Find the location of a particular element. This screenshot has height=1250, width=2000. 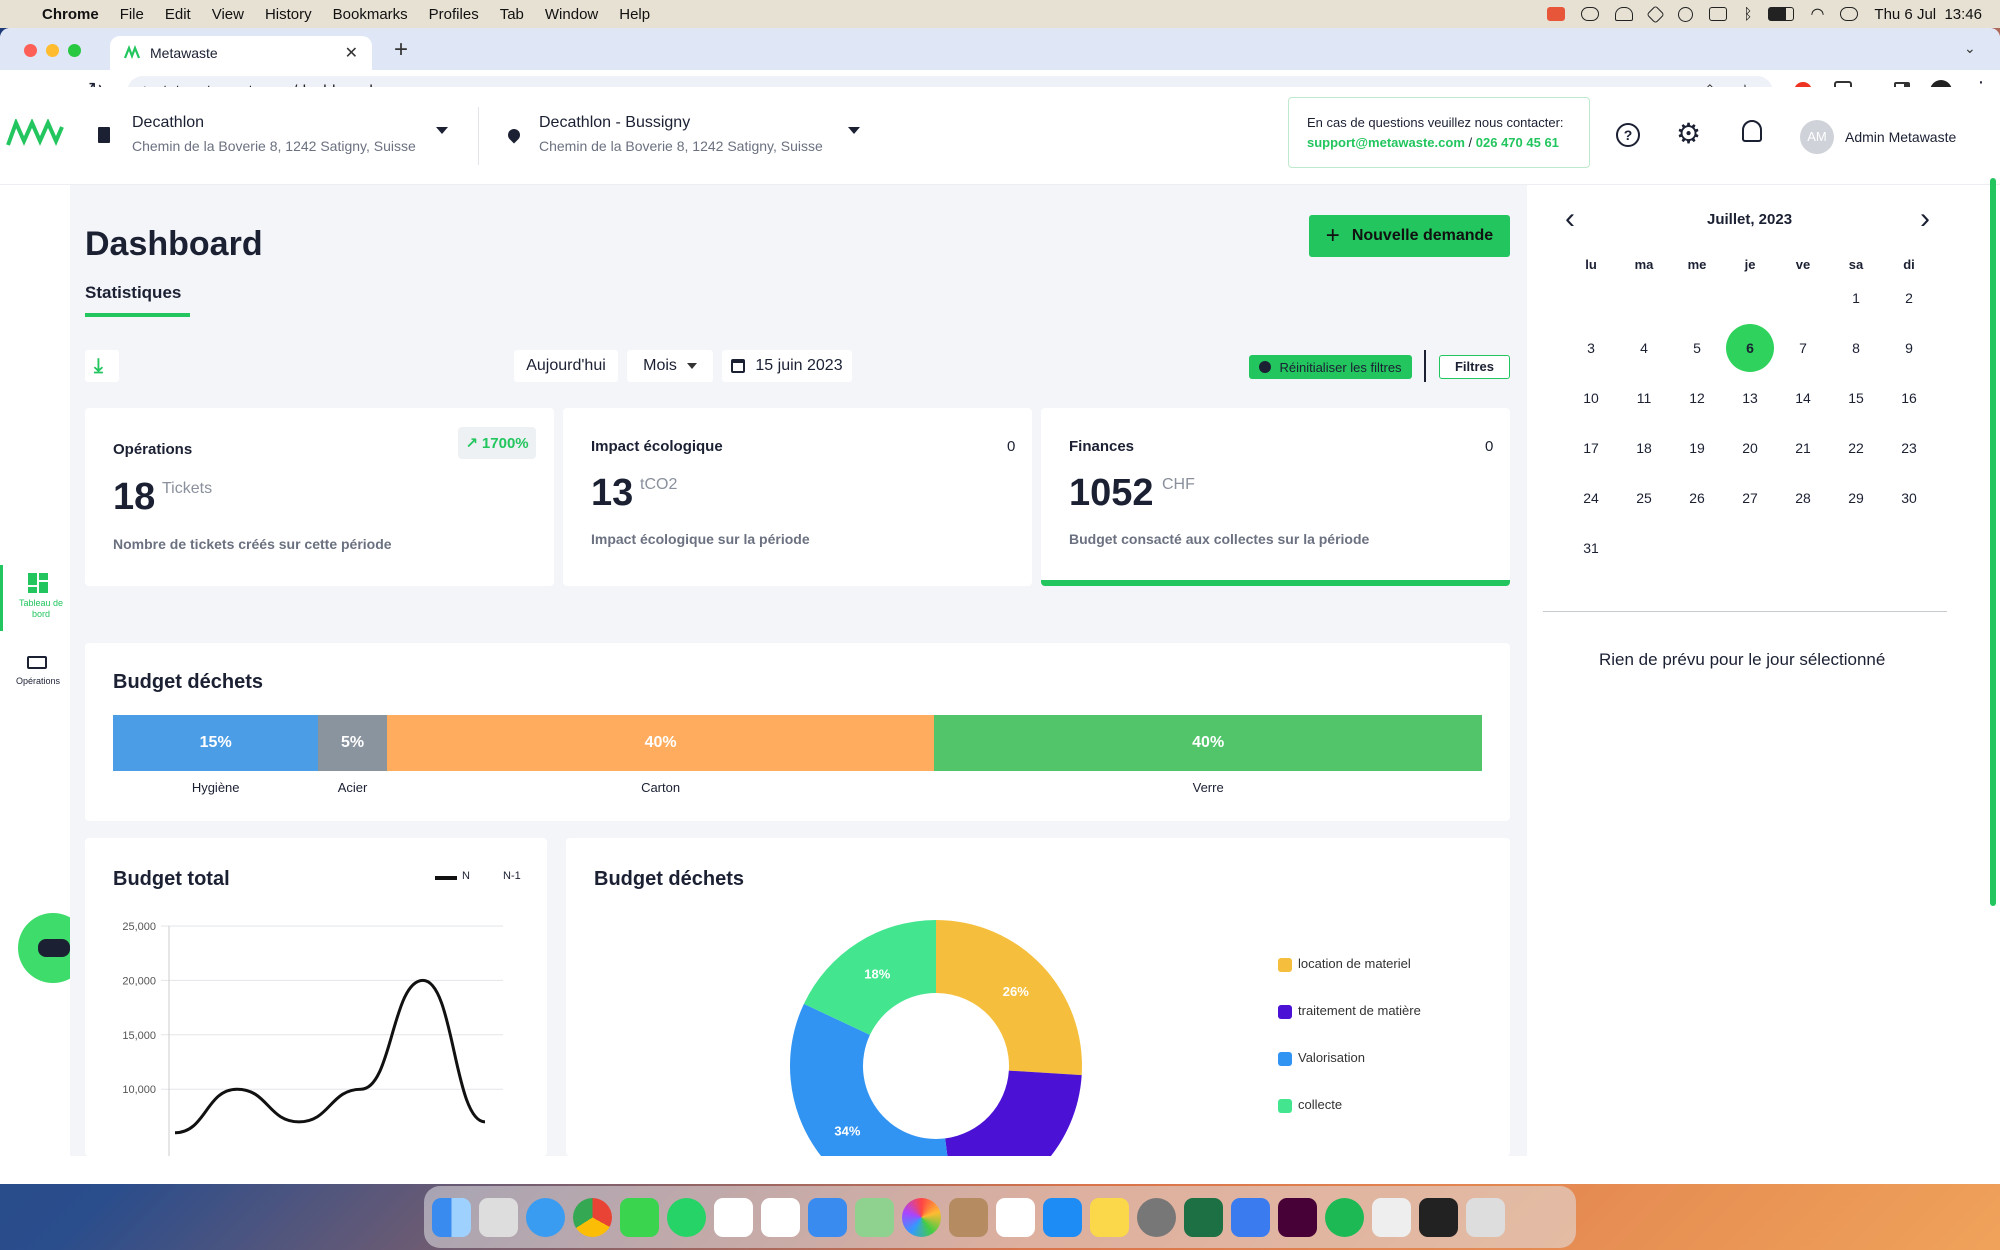

calendar-day: 17 is located at coordinates (1591, 448).